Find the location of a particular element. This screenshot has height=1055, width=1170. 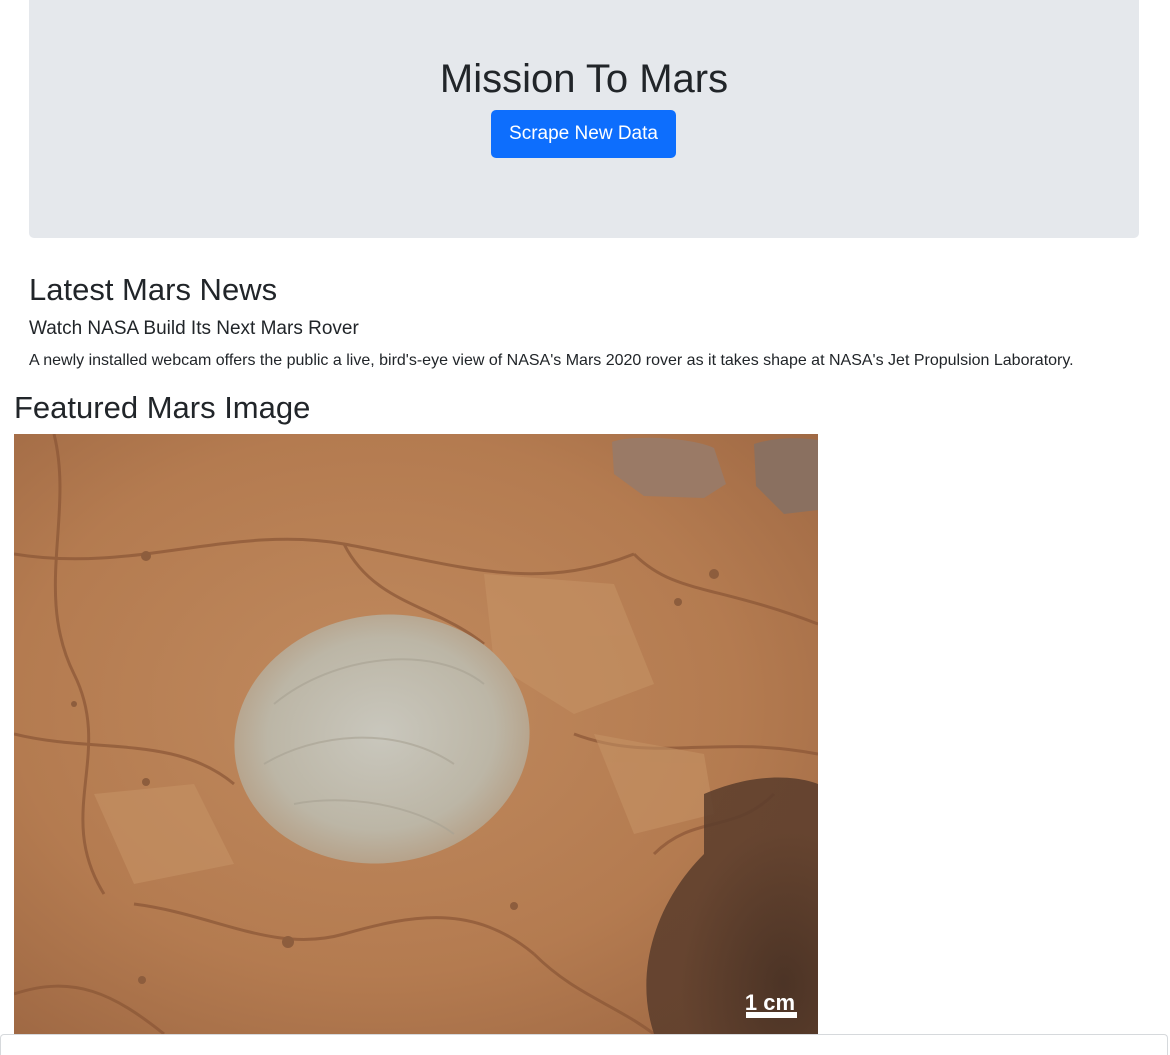

scale-bar is located at coordinates (771, 1015).